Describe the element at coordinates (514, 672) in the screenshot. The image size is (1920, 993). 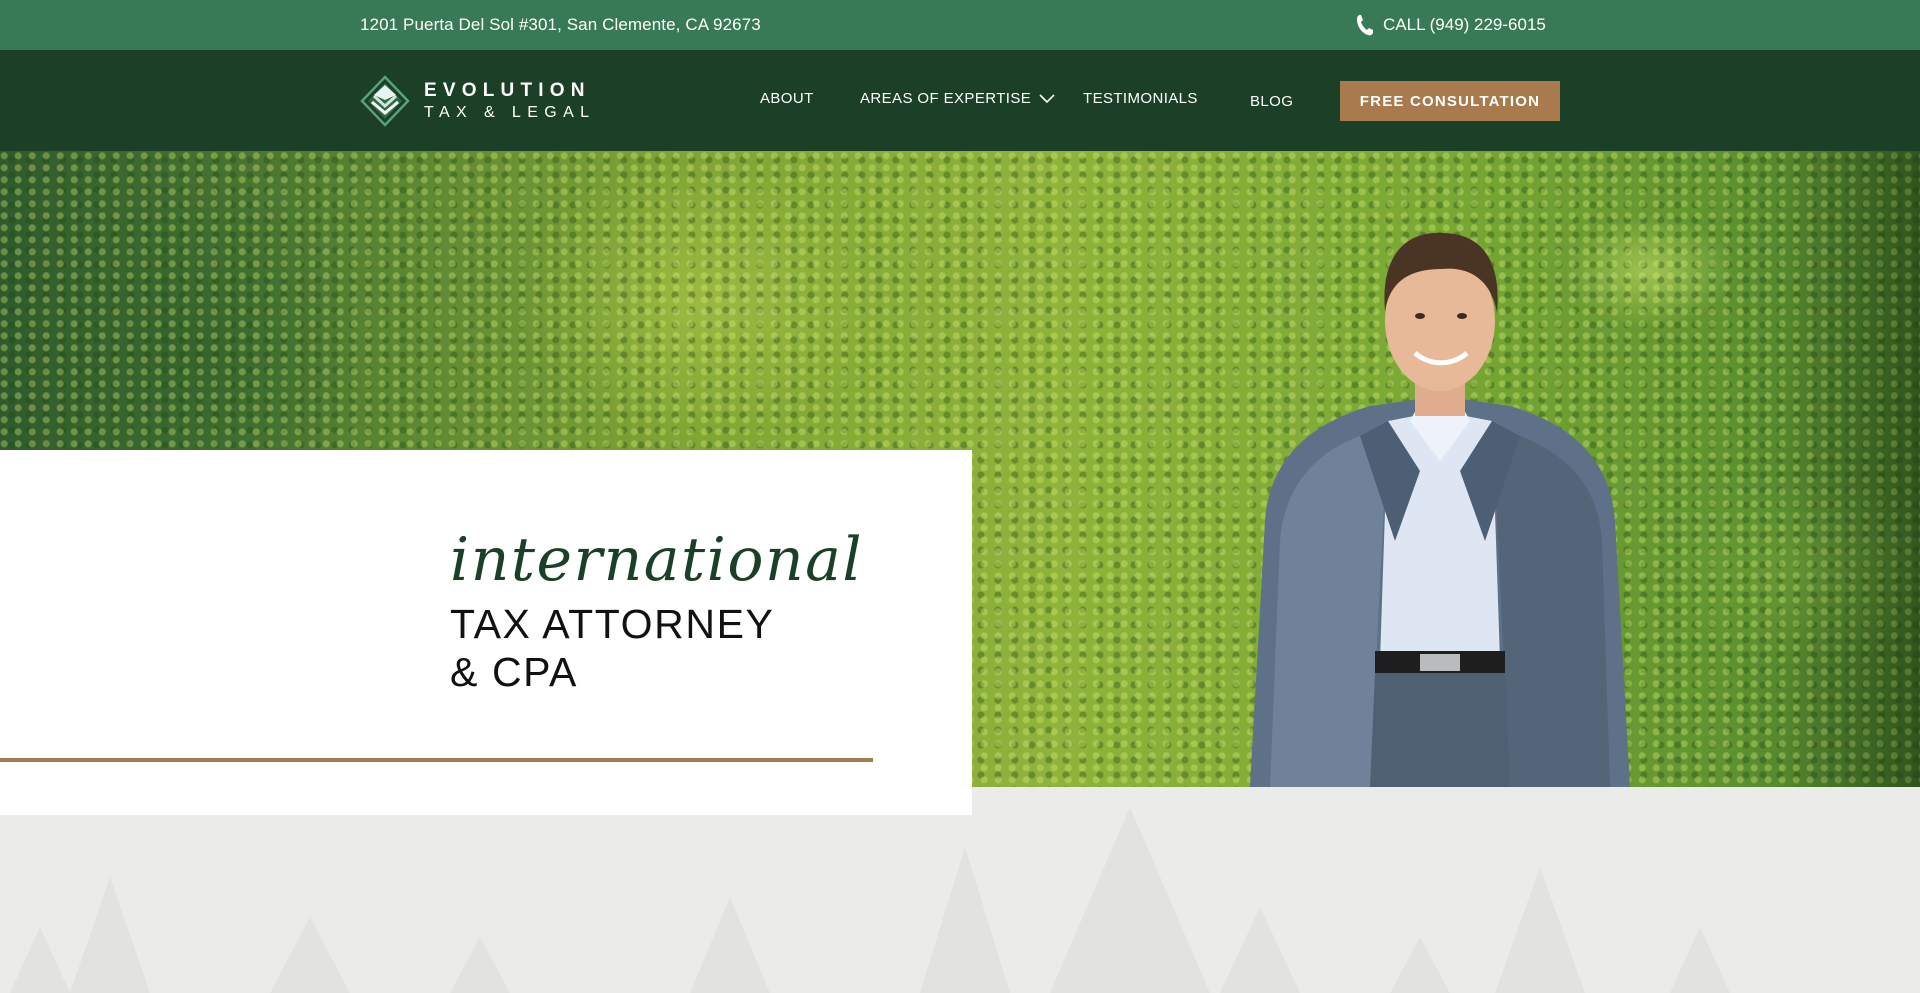
I see `hero-title-cpa: & CPA` at that location.